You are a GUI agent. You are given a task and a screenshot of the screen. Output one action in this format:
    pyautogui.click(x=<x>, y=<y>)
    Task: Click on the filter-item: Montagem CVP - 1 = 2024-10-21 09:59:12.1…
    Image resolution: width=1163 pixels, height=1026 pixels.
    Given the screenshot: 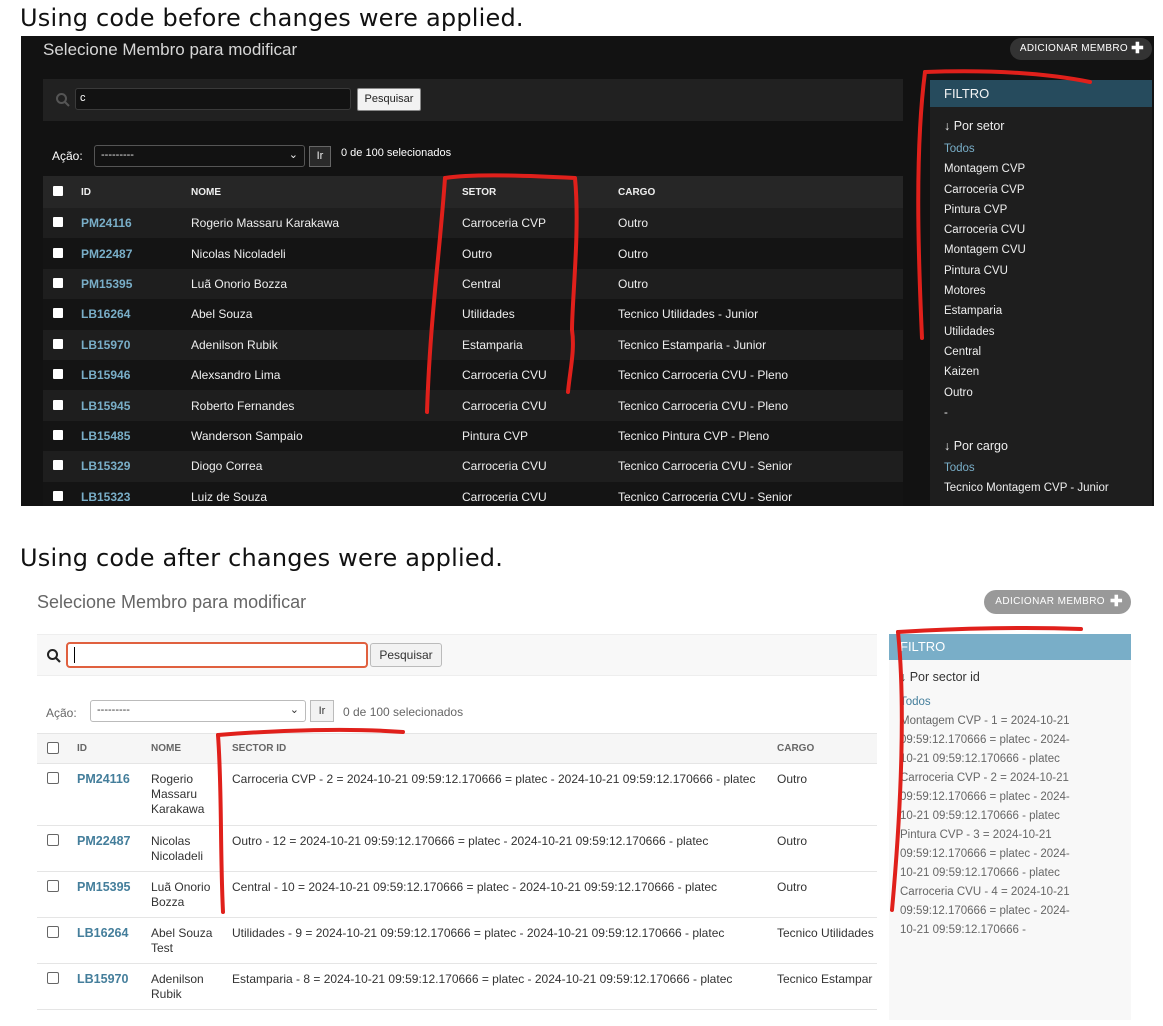 What is the action you would take?
    pyautogui.click(x=984, y=740)
    